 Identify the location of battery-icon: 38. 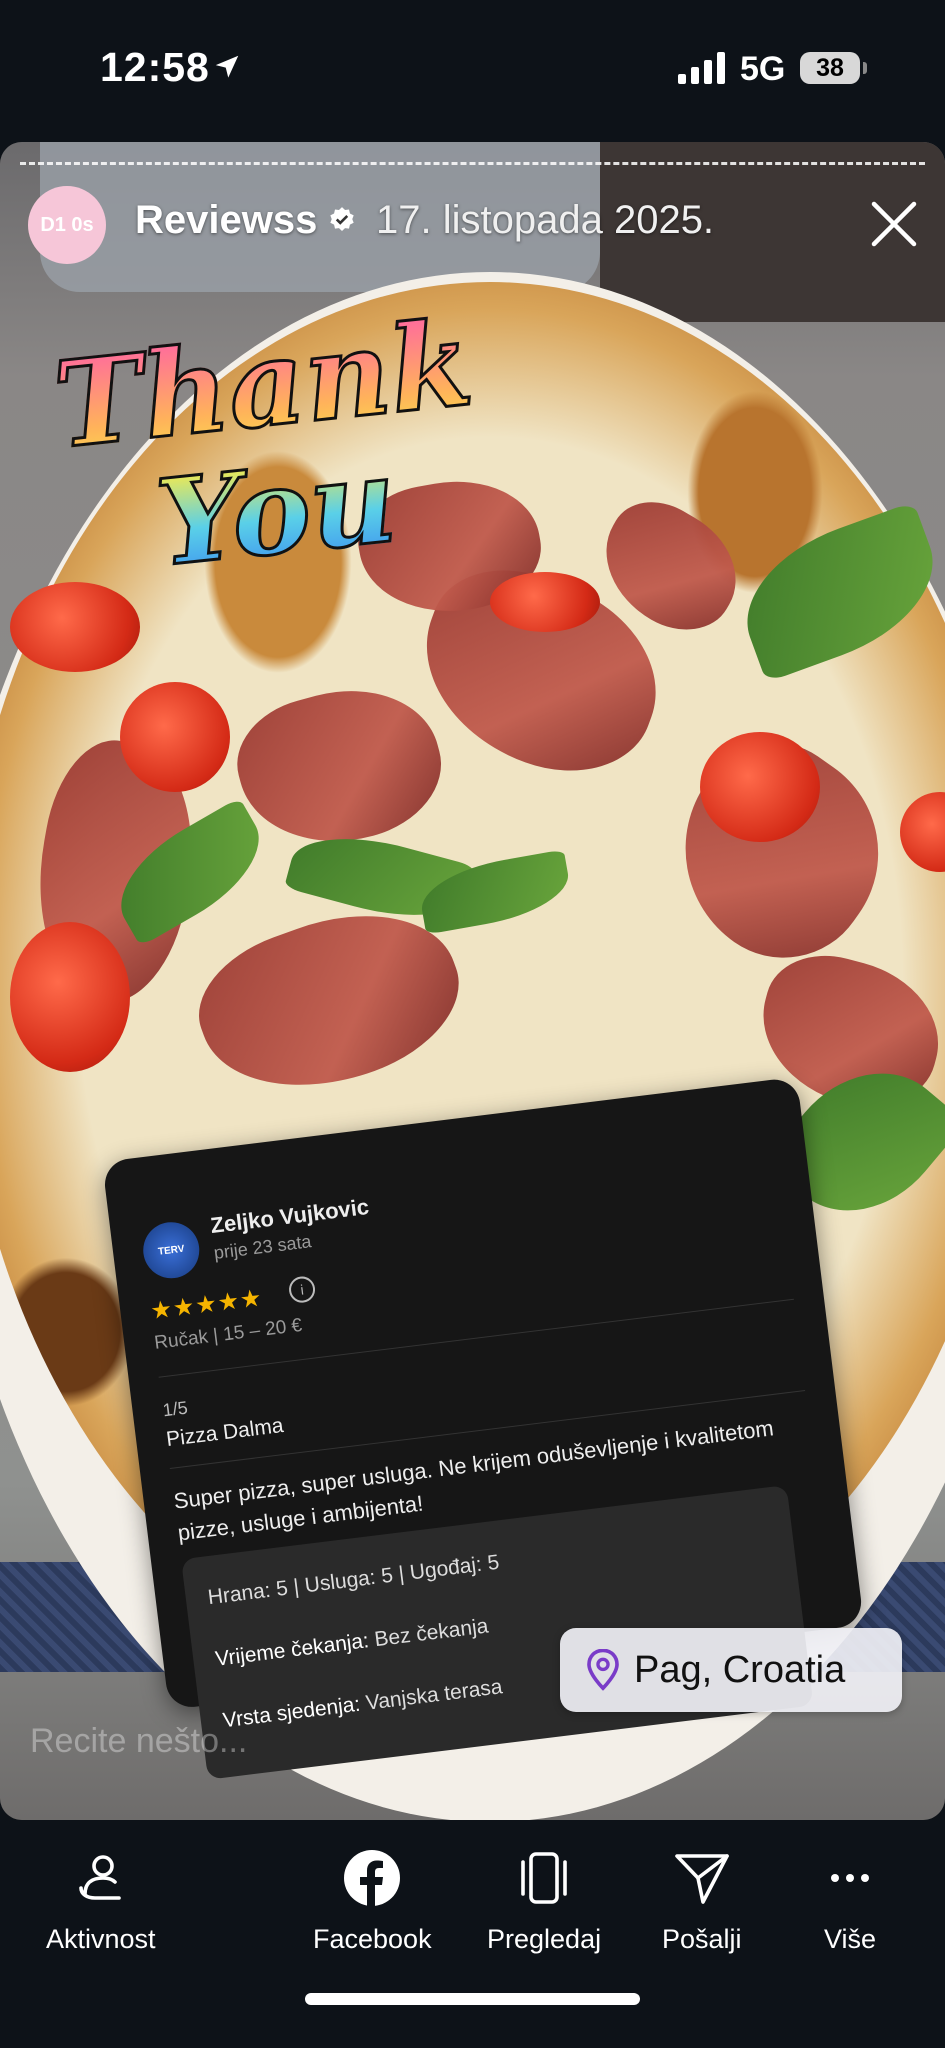
(830, 68).